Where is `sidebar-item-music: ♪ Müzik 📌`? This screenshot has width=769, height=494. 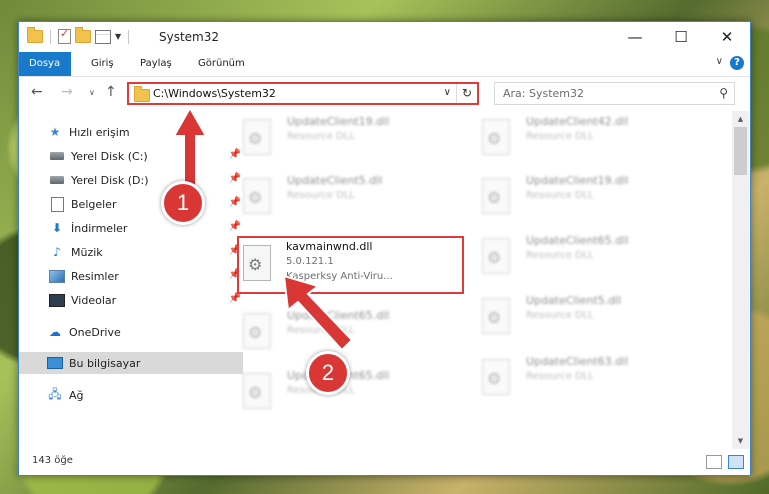 sidebar-item-music: ♪ Müzik 📌 is located at coordinates (132, 252).